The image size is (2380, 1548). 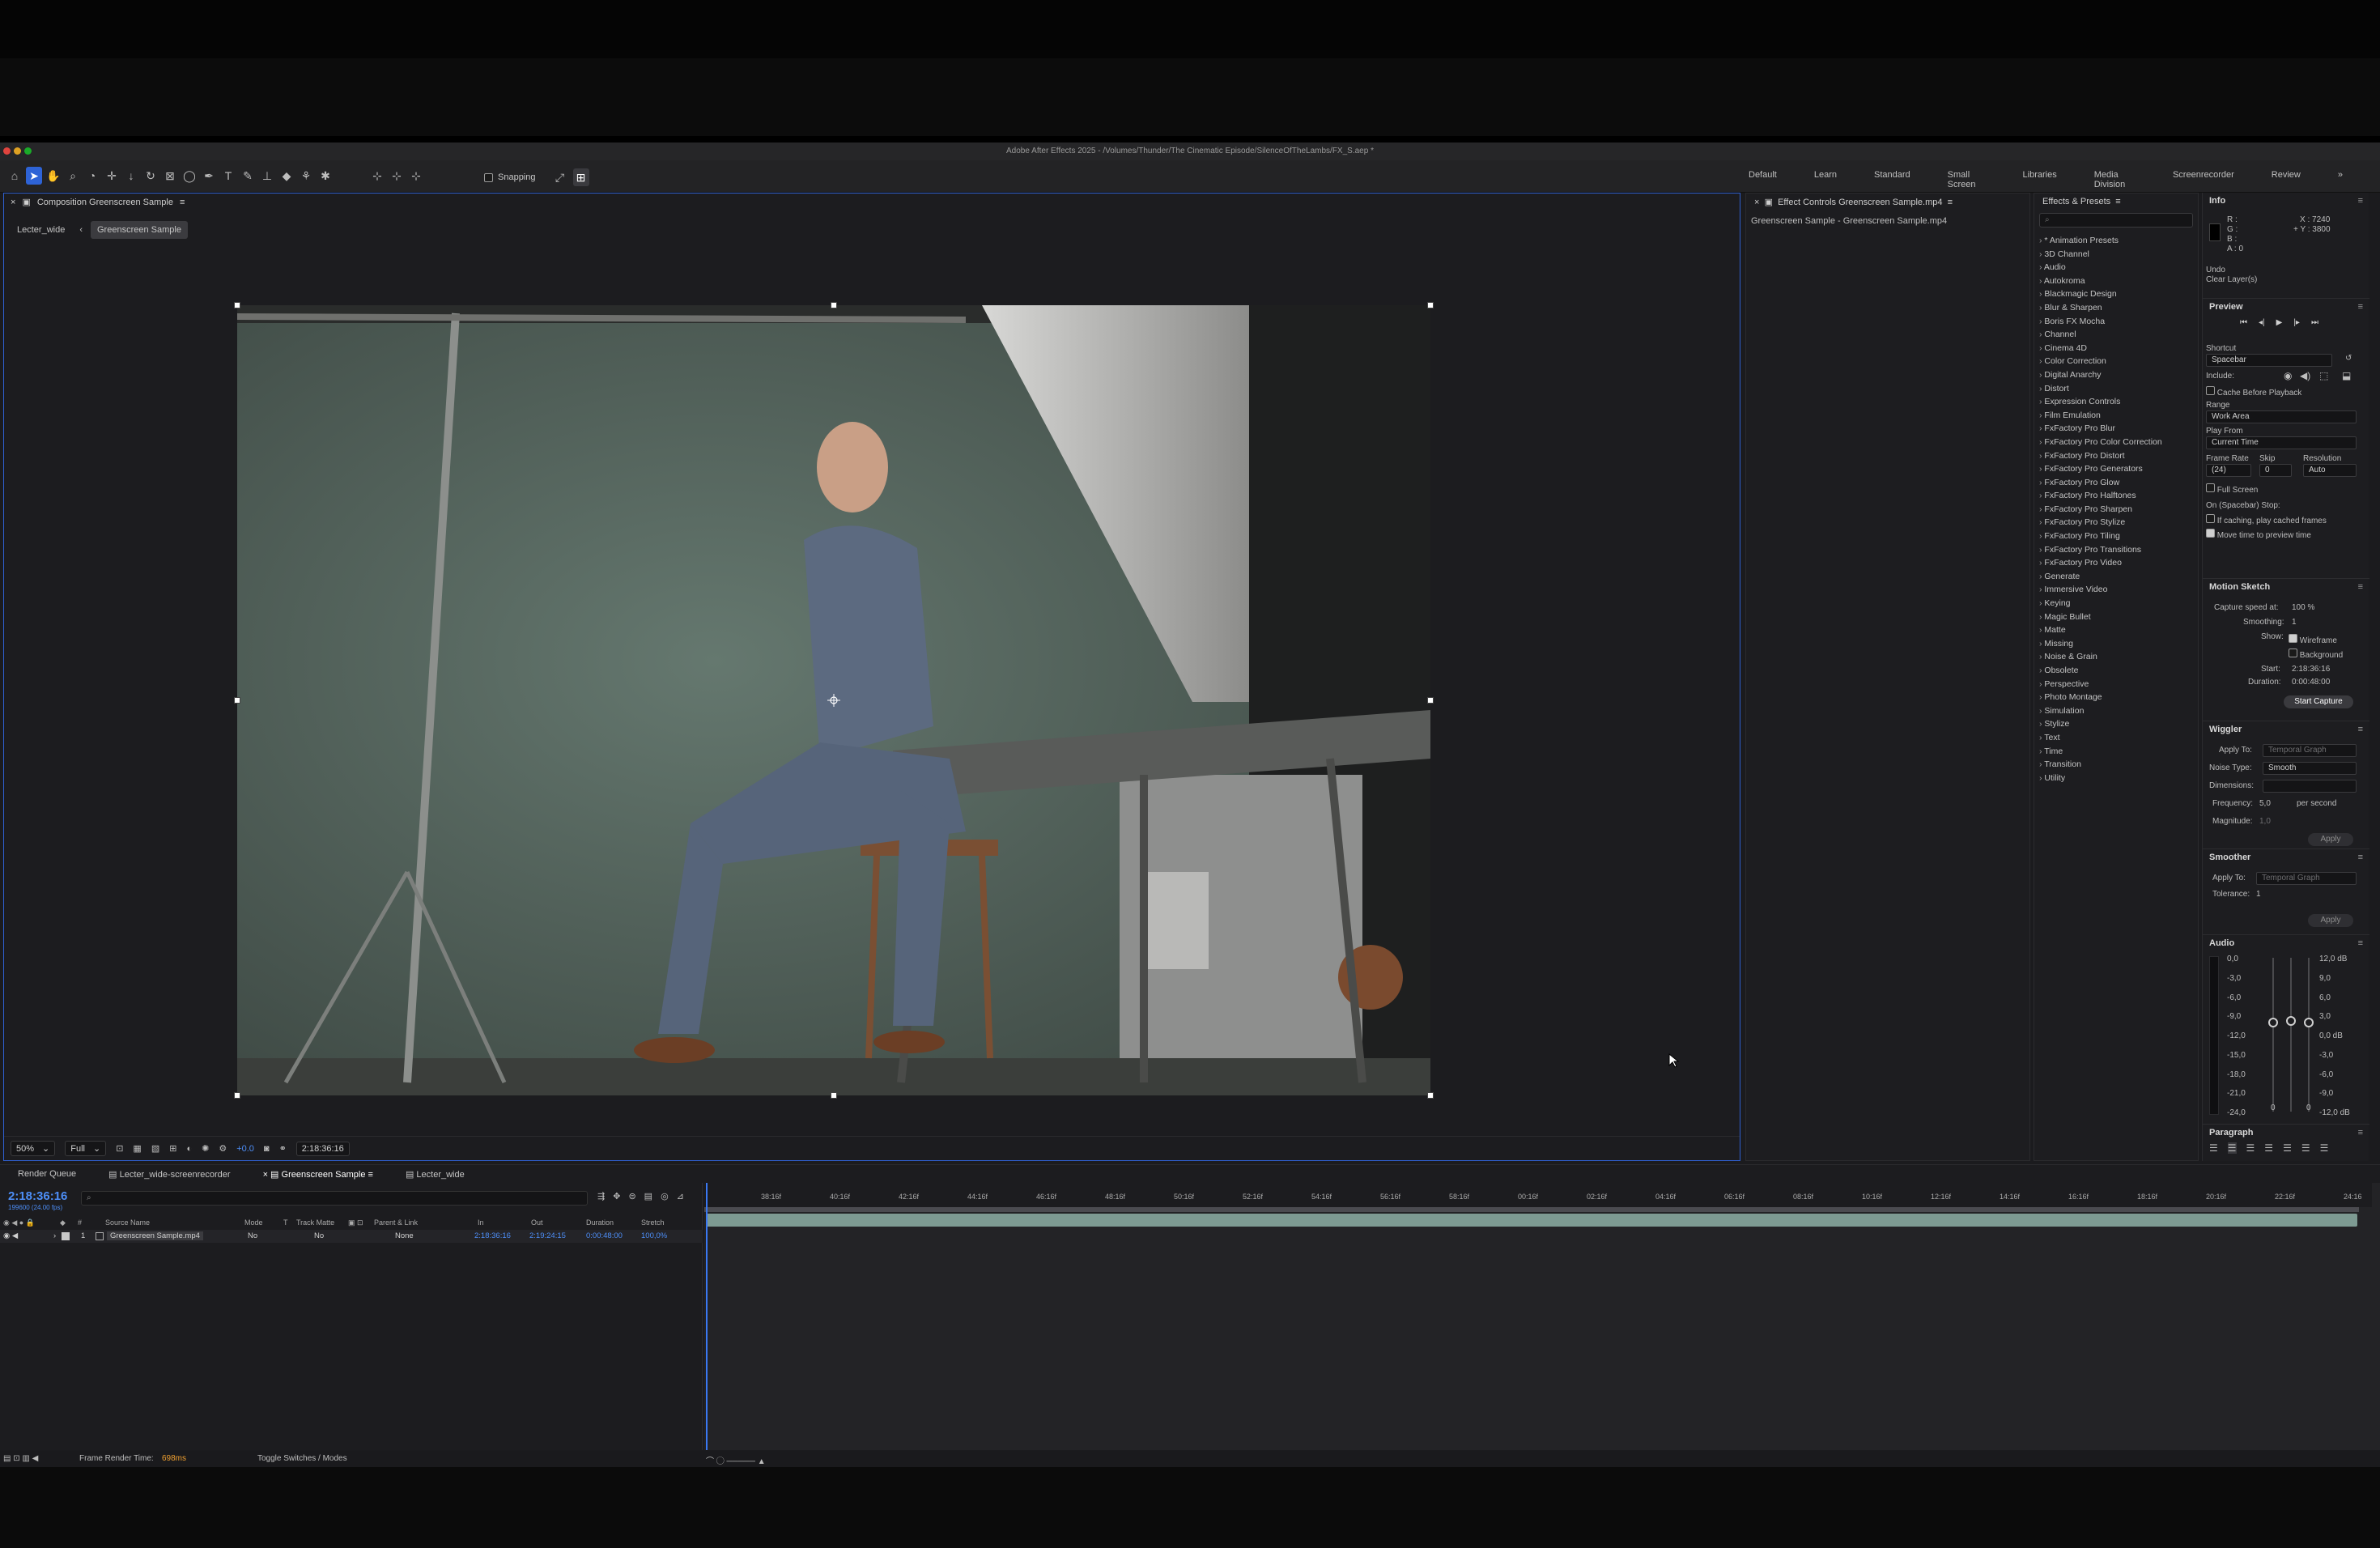 I want to click on col-duration: Duration, so click(x=600, y=1222).